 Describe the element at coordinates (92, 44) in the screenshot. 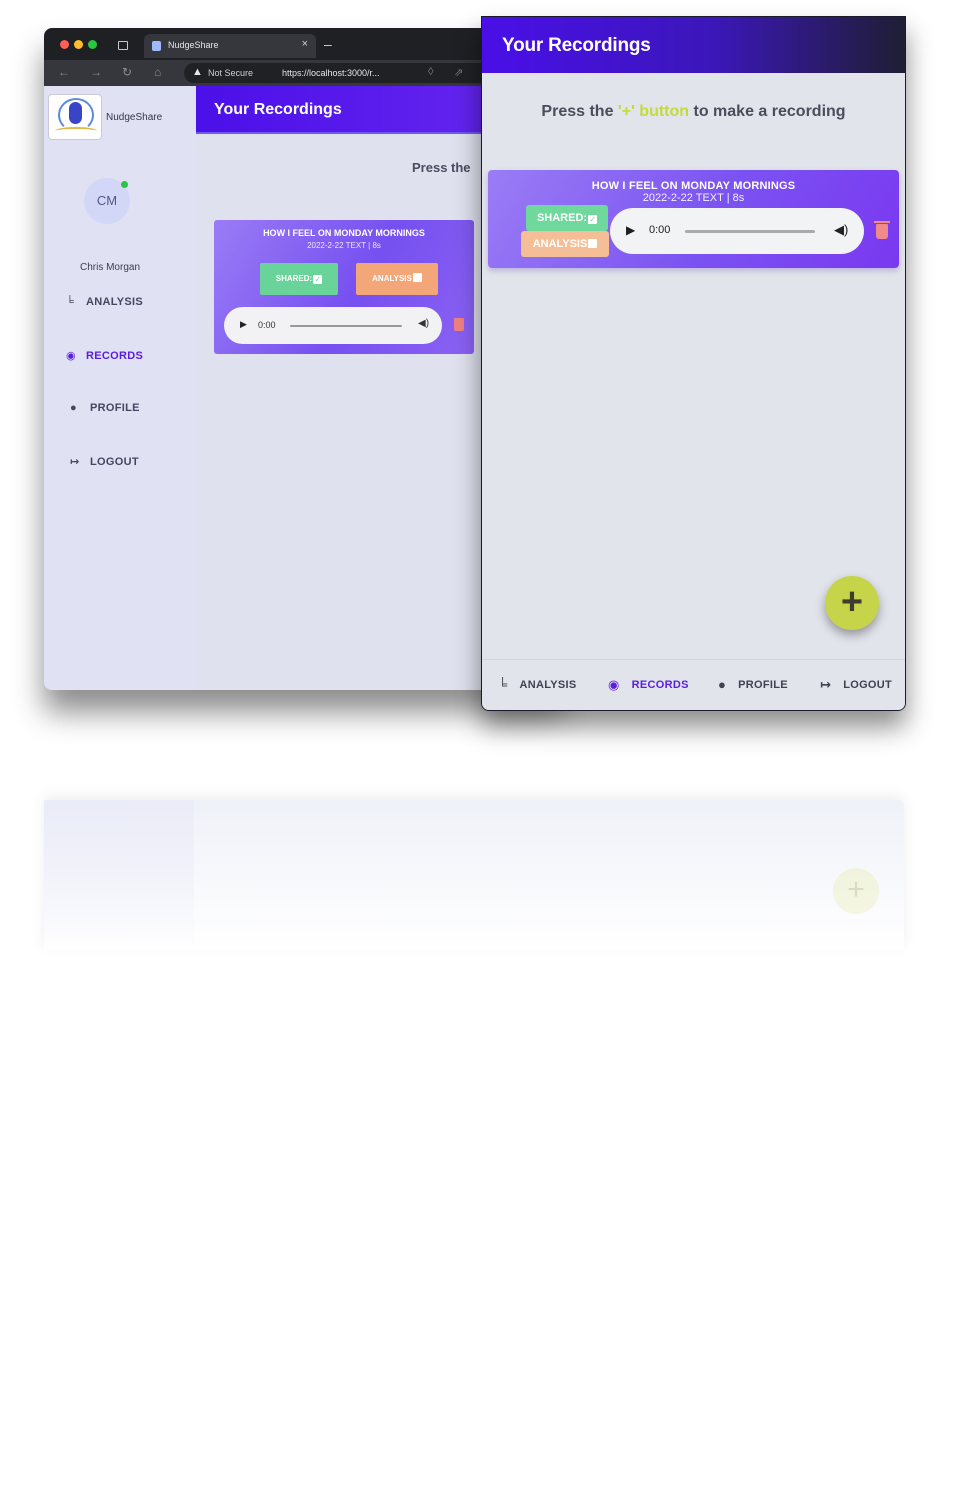

I see `maximize-window-button` at that location.